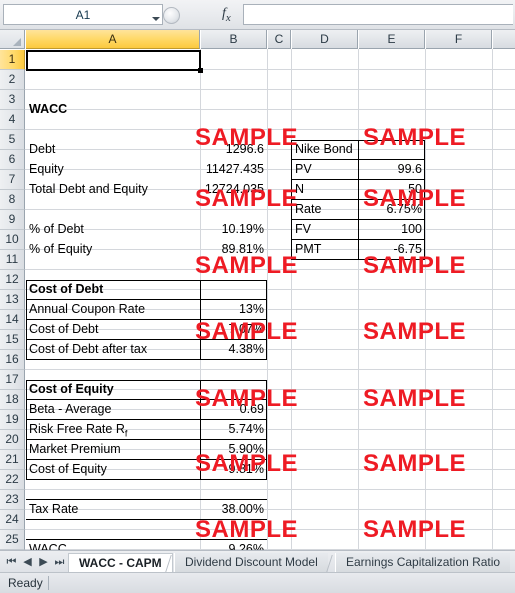 The width and height of the screenshot is (515, 593). I want to click on cell-b8: 10.19%, so click(234, 229).